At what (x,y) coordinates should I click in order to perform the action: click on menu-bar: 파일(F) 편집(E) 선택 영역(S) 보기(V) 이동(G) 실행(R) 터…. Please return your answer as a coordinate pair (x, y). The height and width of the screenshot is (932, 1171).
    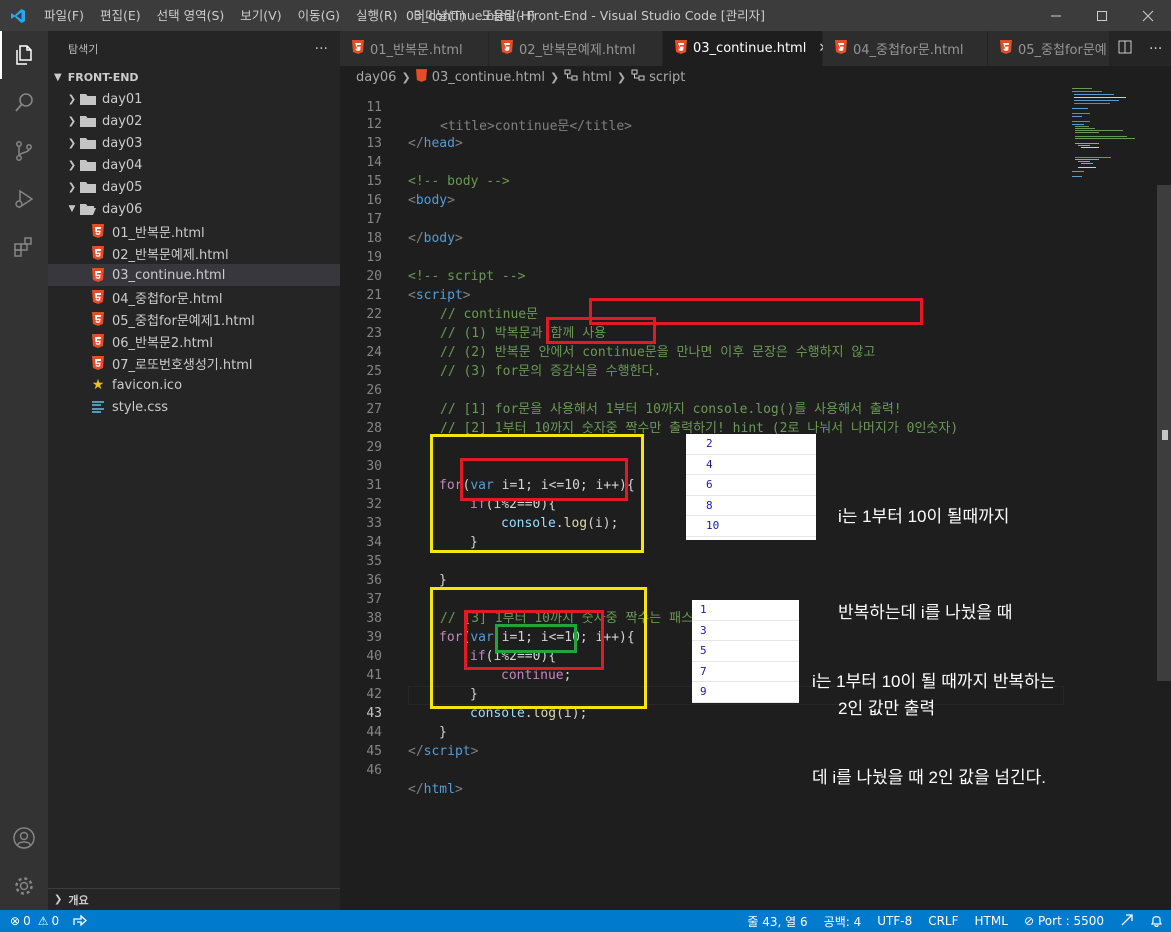
    Looking at the image, I should click on (289, 15).